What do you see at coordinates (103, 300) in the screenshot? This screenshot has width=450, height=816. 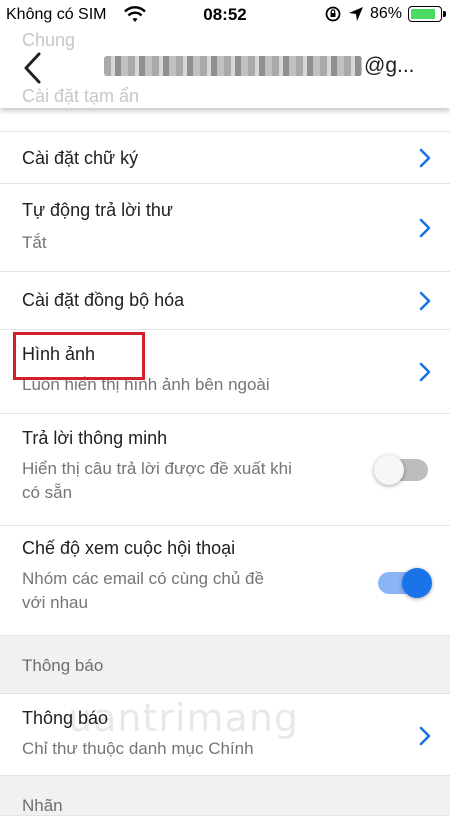 I see `row-title: Cài đặt đồng bộ hóa` at bounding box center [103, 300].